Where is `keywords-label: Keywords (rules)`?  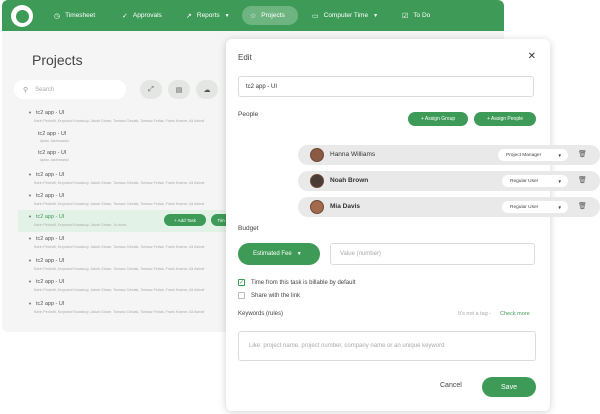 keywords-label: Keywords (rules) is located at coordinates (261, 314).